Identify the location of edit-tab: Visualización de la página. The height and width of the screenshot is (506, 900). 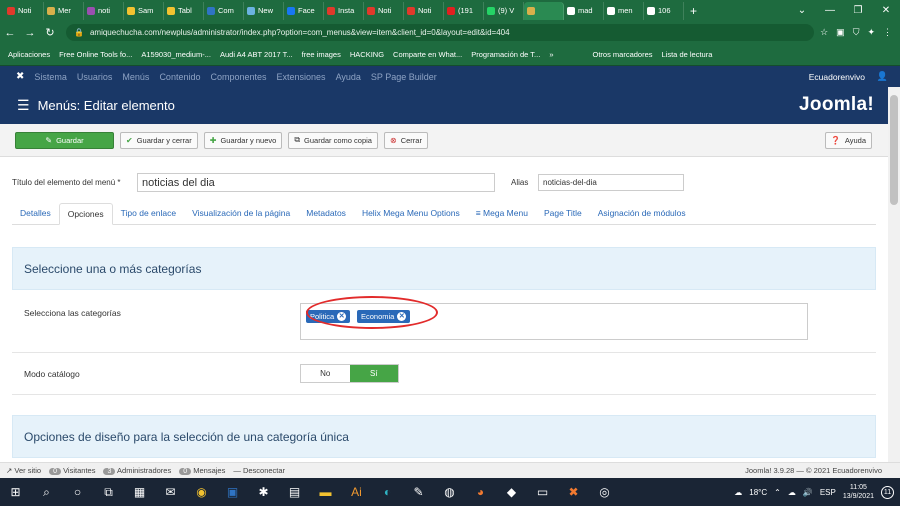
(241, 213).